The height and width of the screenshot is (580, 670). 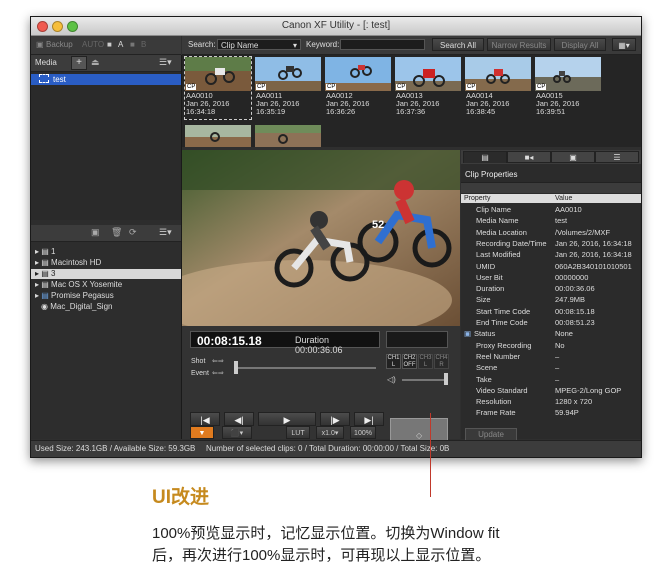 I want to click on drive-panel-header: ▣ 🗑 ⟳ ☰▾, so click(x=106, y=233).